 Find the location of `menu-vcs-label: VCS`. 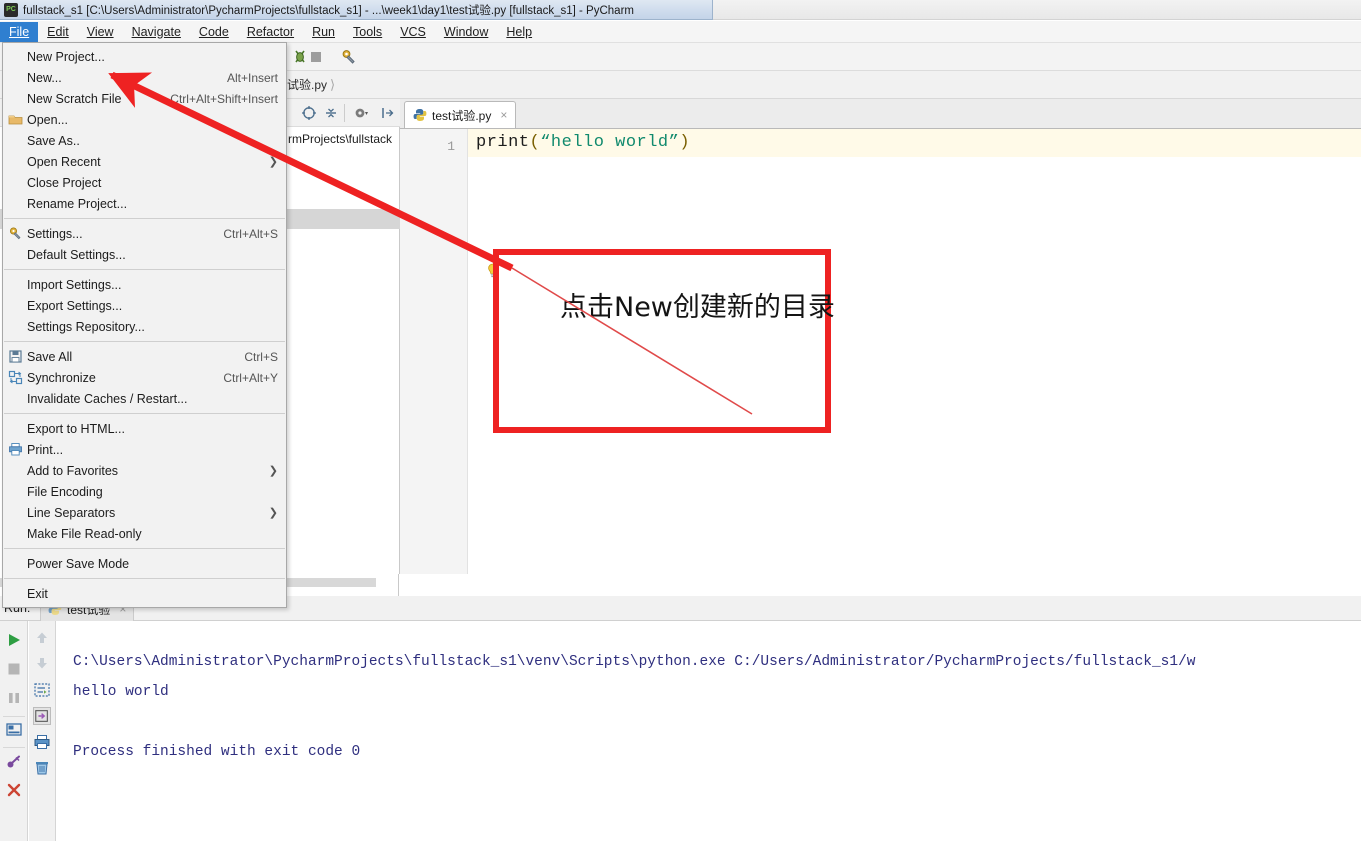

menu-vcs-label: VCS is located at coordinates (413, 31).